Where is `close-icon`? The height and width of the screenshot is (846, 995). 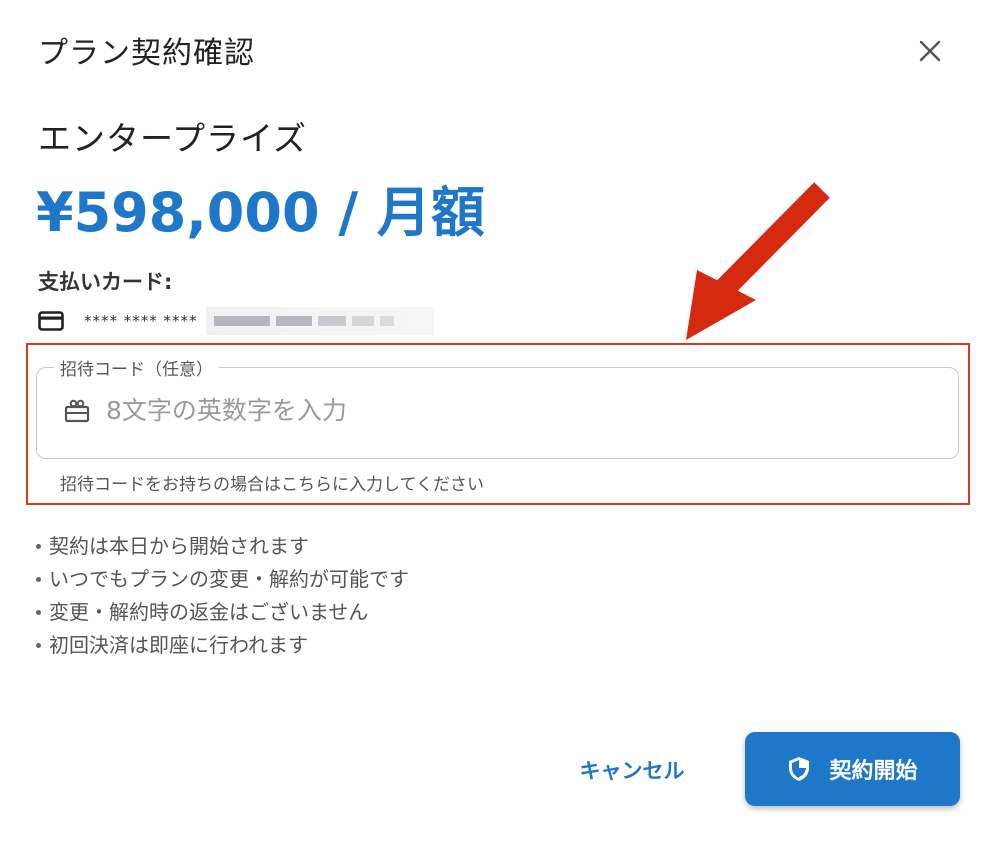
close-icon is located at coordinates (930, 51).